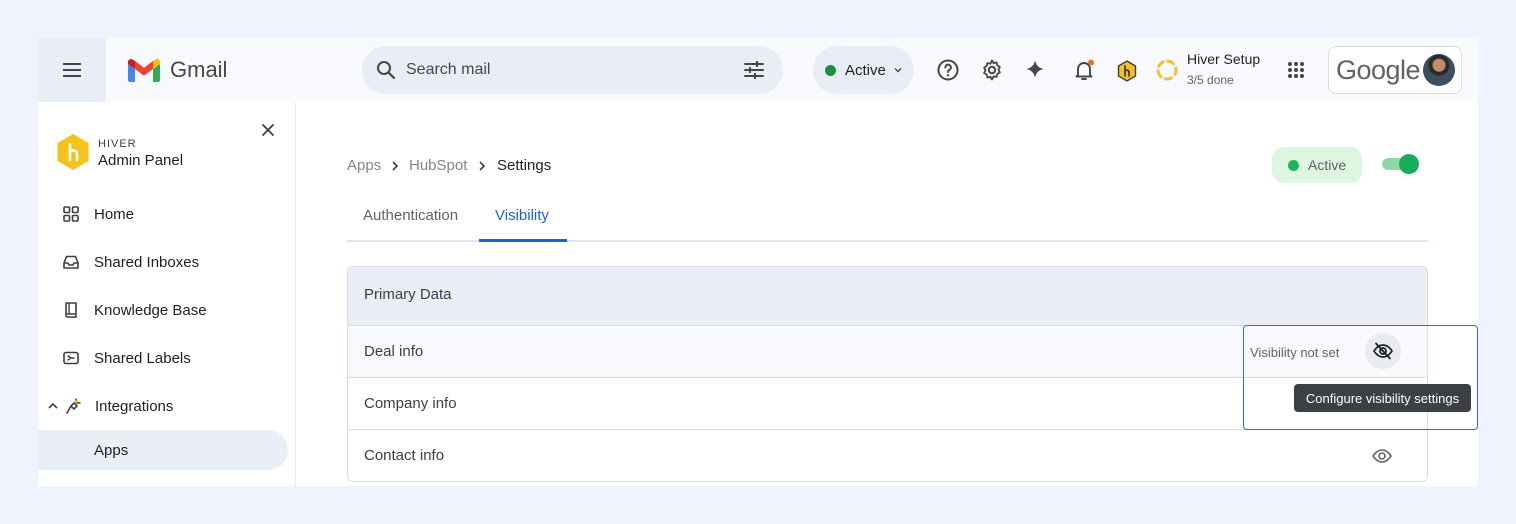 The height and width of the screenshot is (524, 1516). What do you see at coordinates (948, 70) in the screenshot?
I see `help-icon` at bounding box center [948, 70].